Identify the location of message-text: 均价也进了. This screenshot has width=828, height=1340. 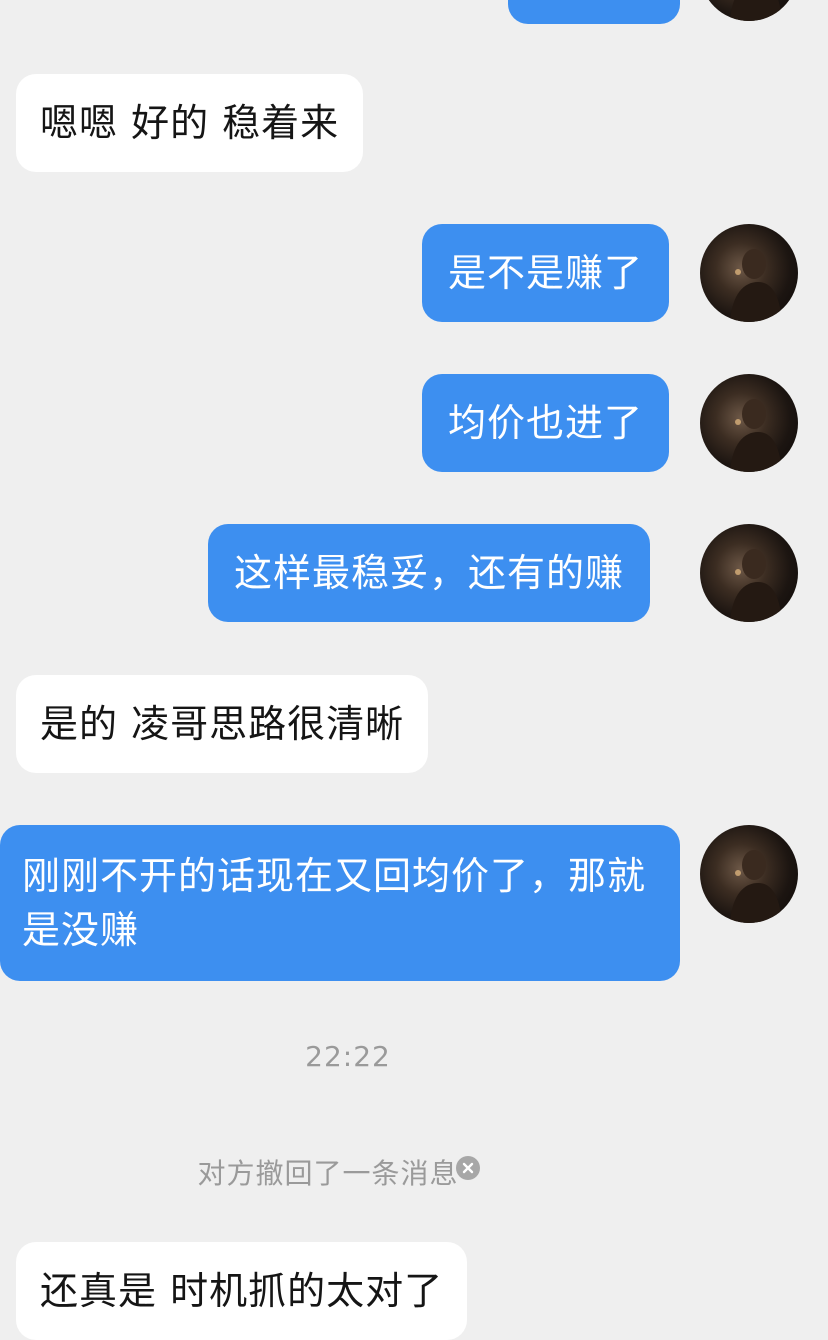
(546, 423).